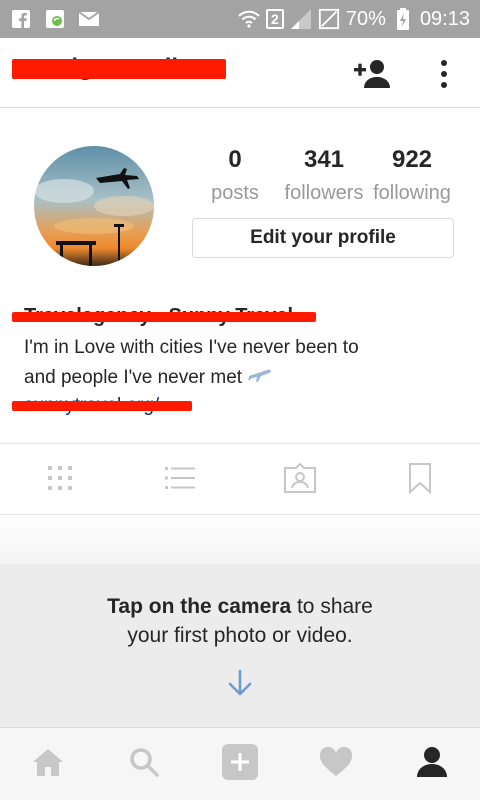 Image resolution: width=480 pixels, height=801 pixels. I want to click on bottom-navigation, so click(240, 763).